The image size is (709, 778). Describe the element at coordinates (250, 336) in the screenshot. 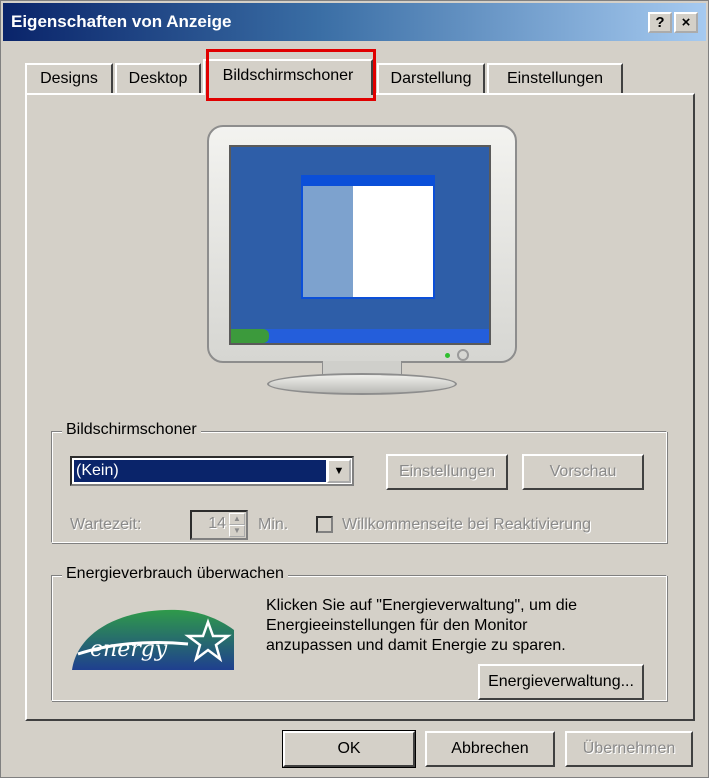

I see `preview-start-button` at that location.